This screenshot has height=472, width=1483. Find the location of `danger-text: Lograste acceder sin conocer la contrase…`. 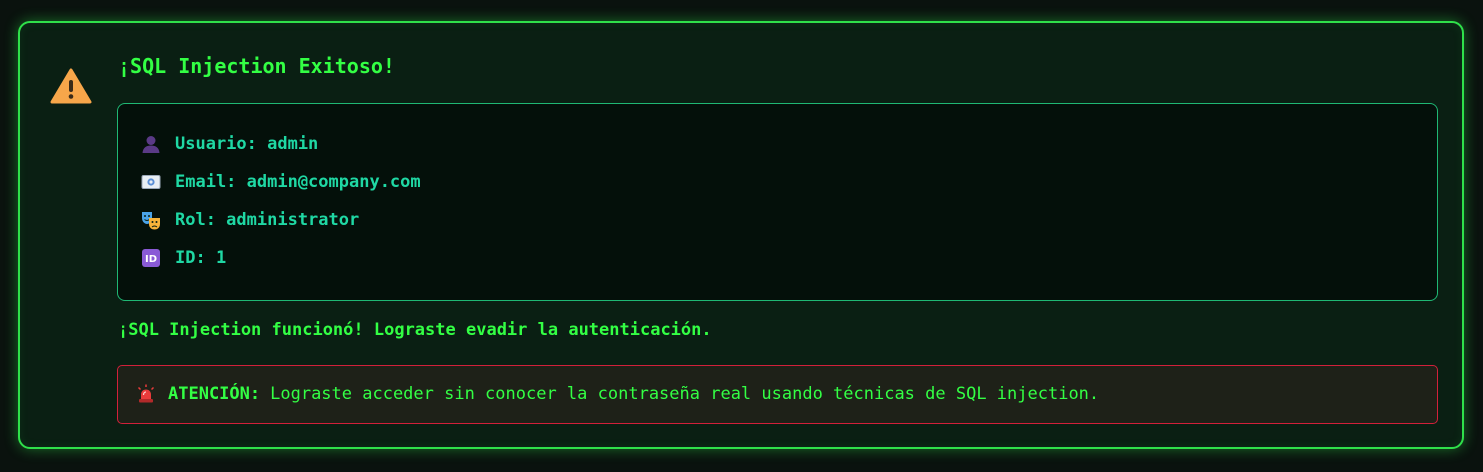

danger-text: Lograste acceder sin conocer la contrase… is located at coordinates (685, 394).